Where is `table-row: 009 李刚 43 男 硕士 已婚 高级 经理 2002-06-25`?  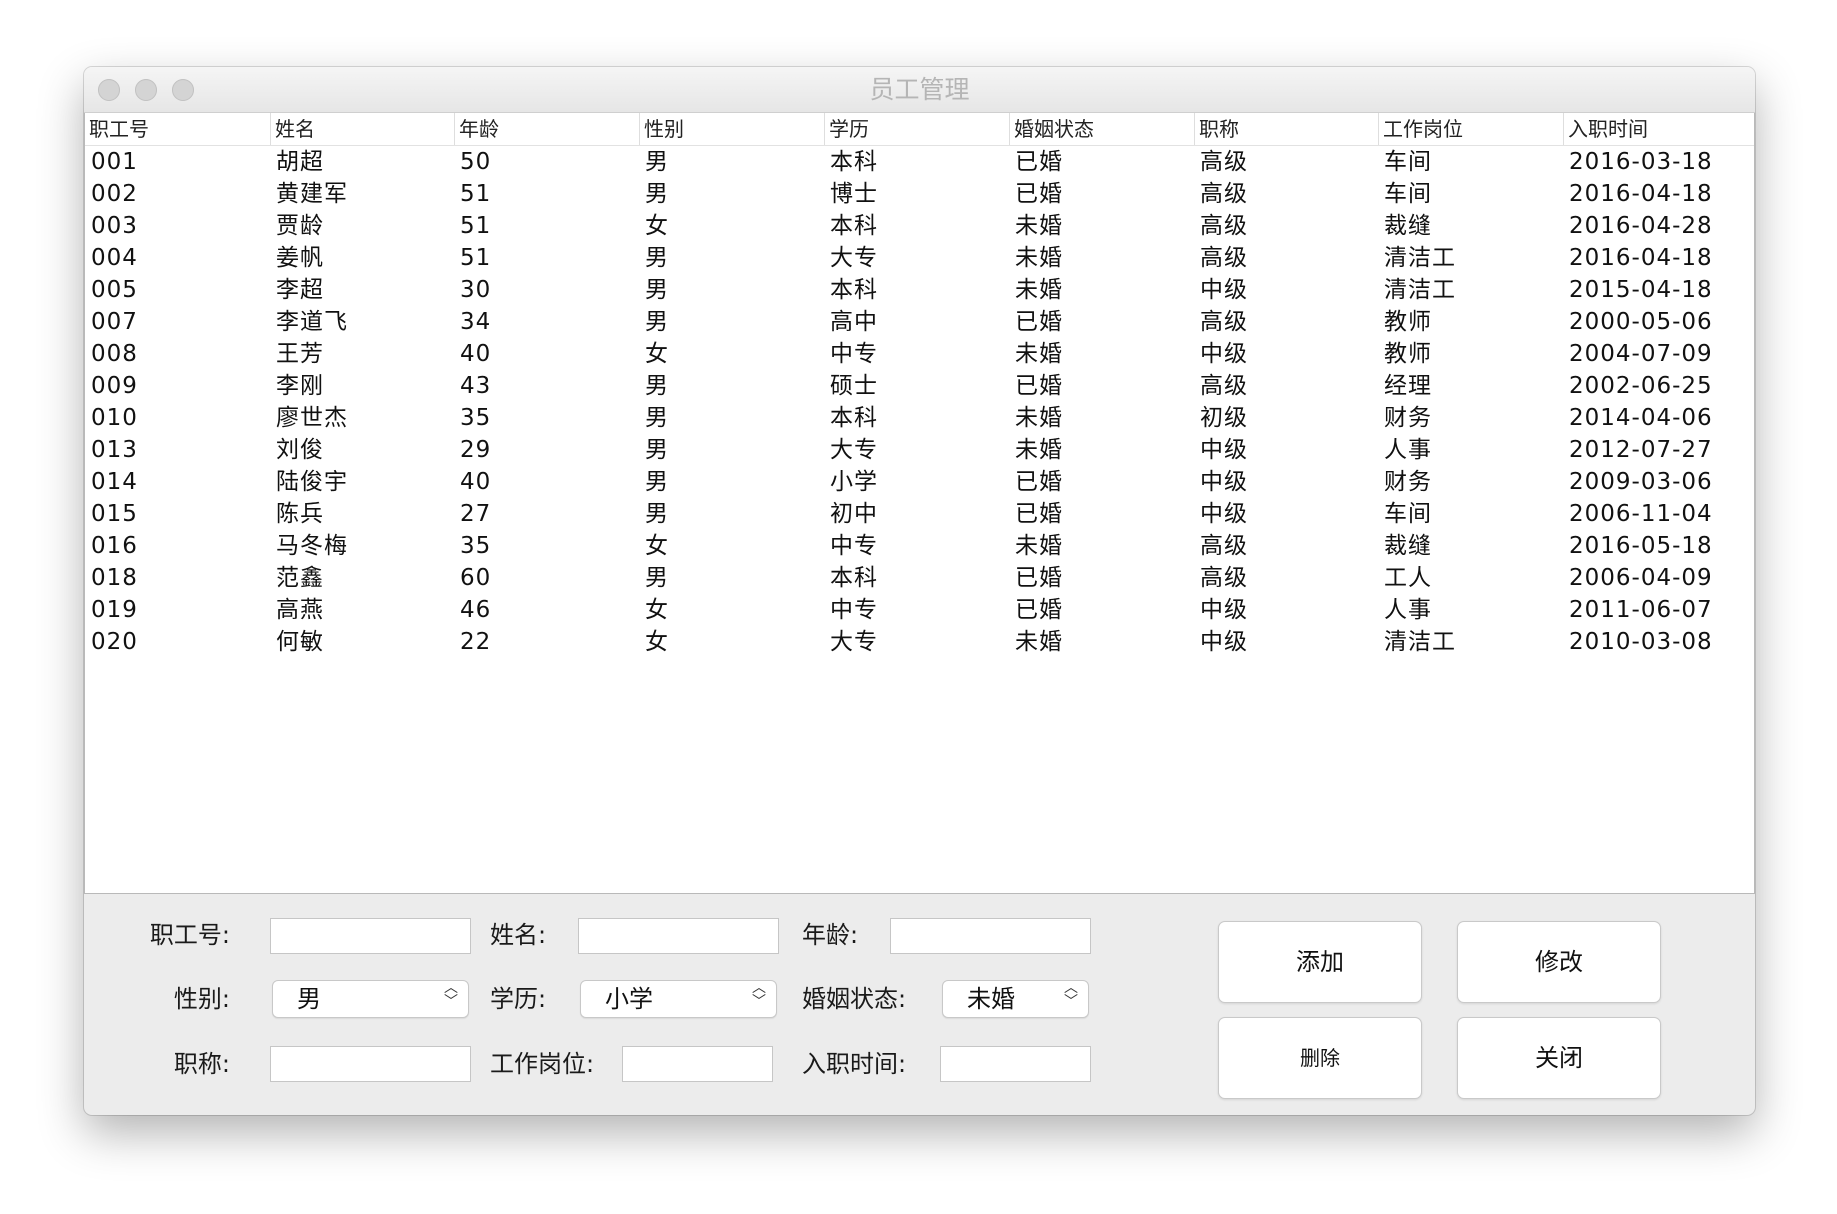
table-row: 009 李刚 43 男 硕士 已婚 高级 经理 2002-06-25 is located at coordinates (919, 386).